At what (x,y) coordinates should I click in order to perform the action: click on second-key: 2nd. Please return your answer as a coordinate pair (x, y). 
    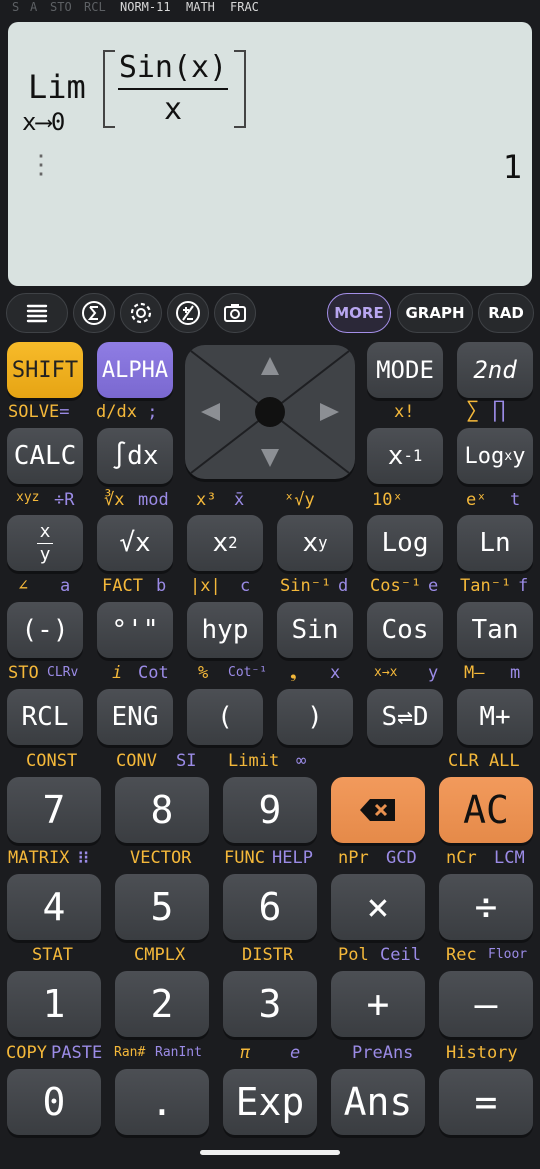
    Looking at the image, I should click on (495, 370).